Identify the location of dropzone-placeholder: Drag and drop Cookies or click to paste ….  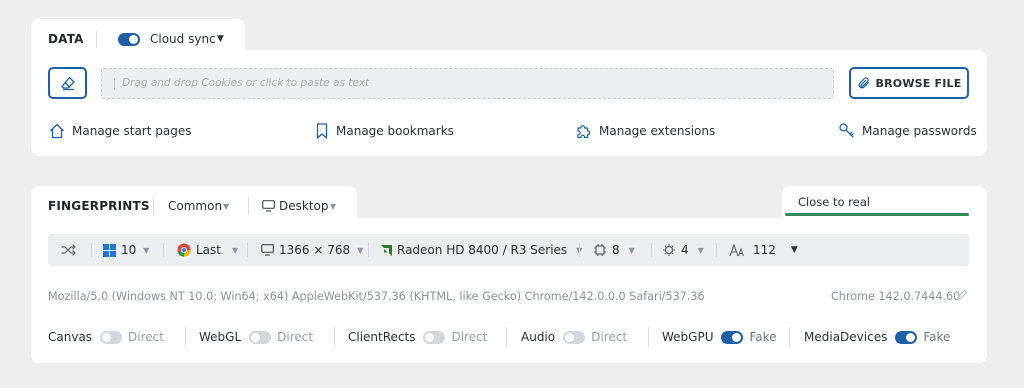
(246, 83).